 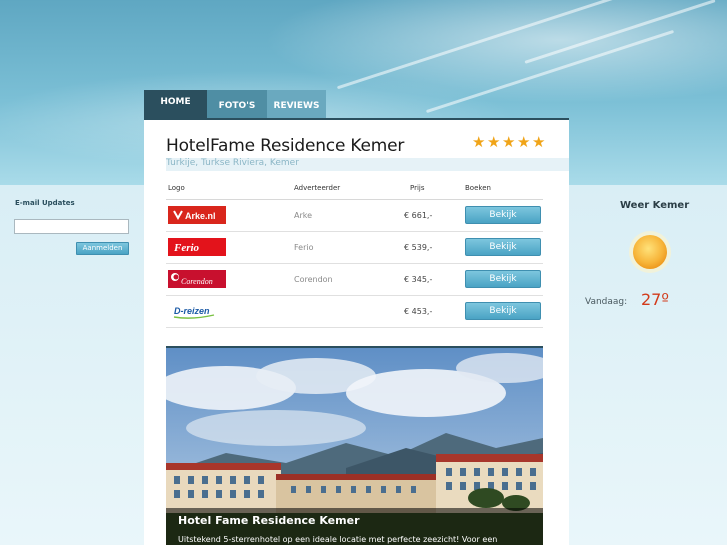 I want to click on tab-fotos: FOTO'S, so click(x=237, y=104).